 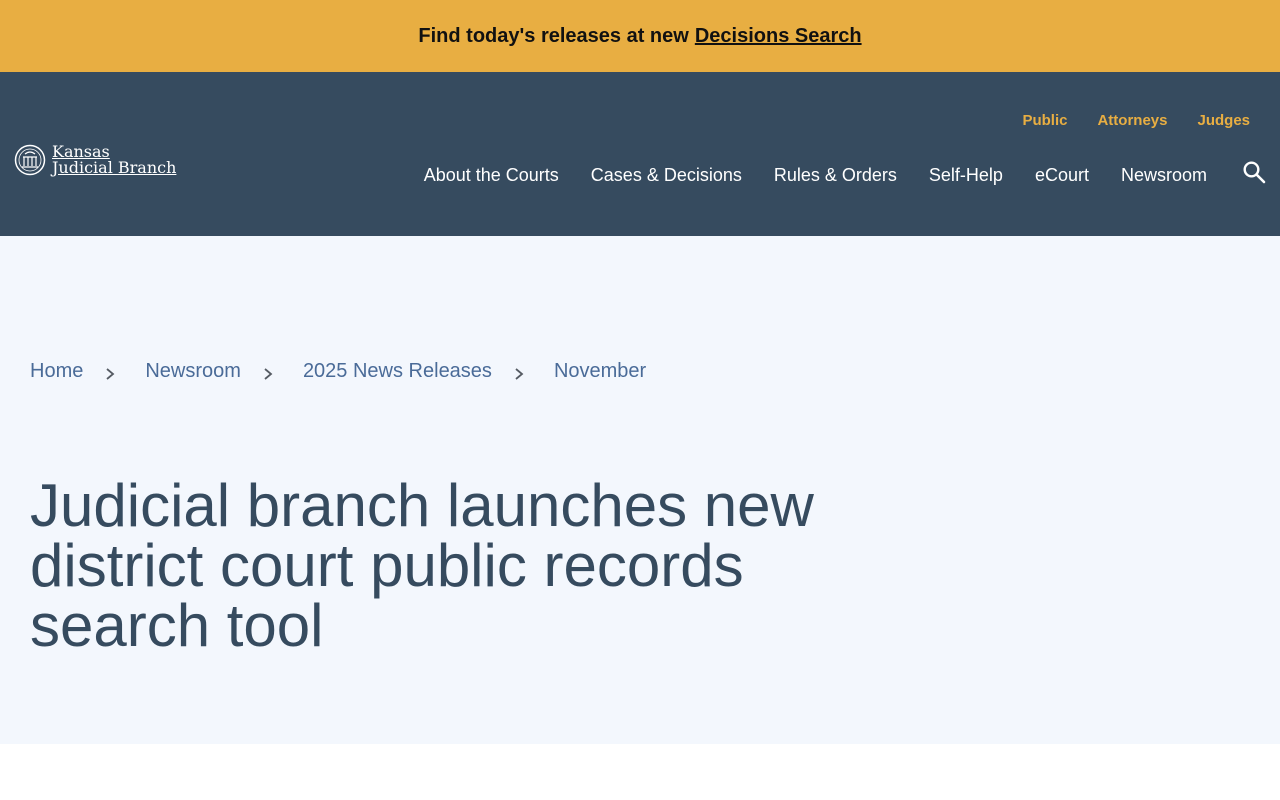 I want to click on utility-link-public: Public, so click(x=1044, y=120).